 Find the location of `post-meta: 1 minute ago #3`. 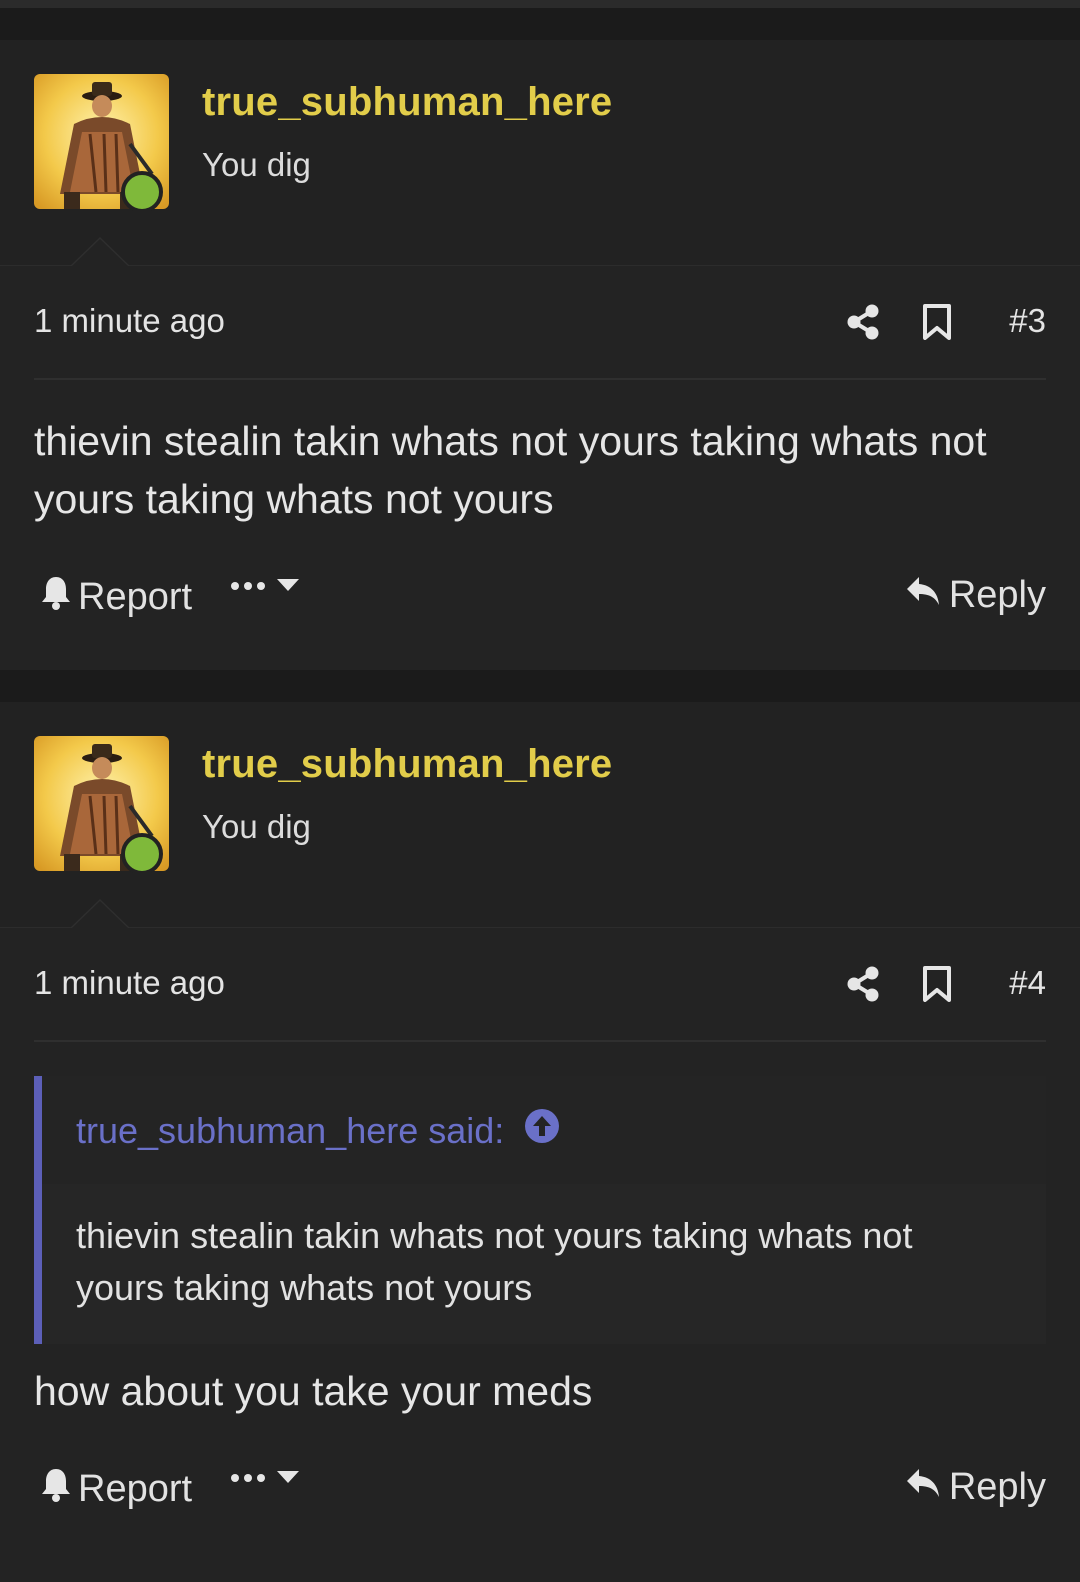

post-meta: 1 minute ago #3 is located at coordinates (540, 322).